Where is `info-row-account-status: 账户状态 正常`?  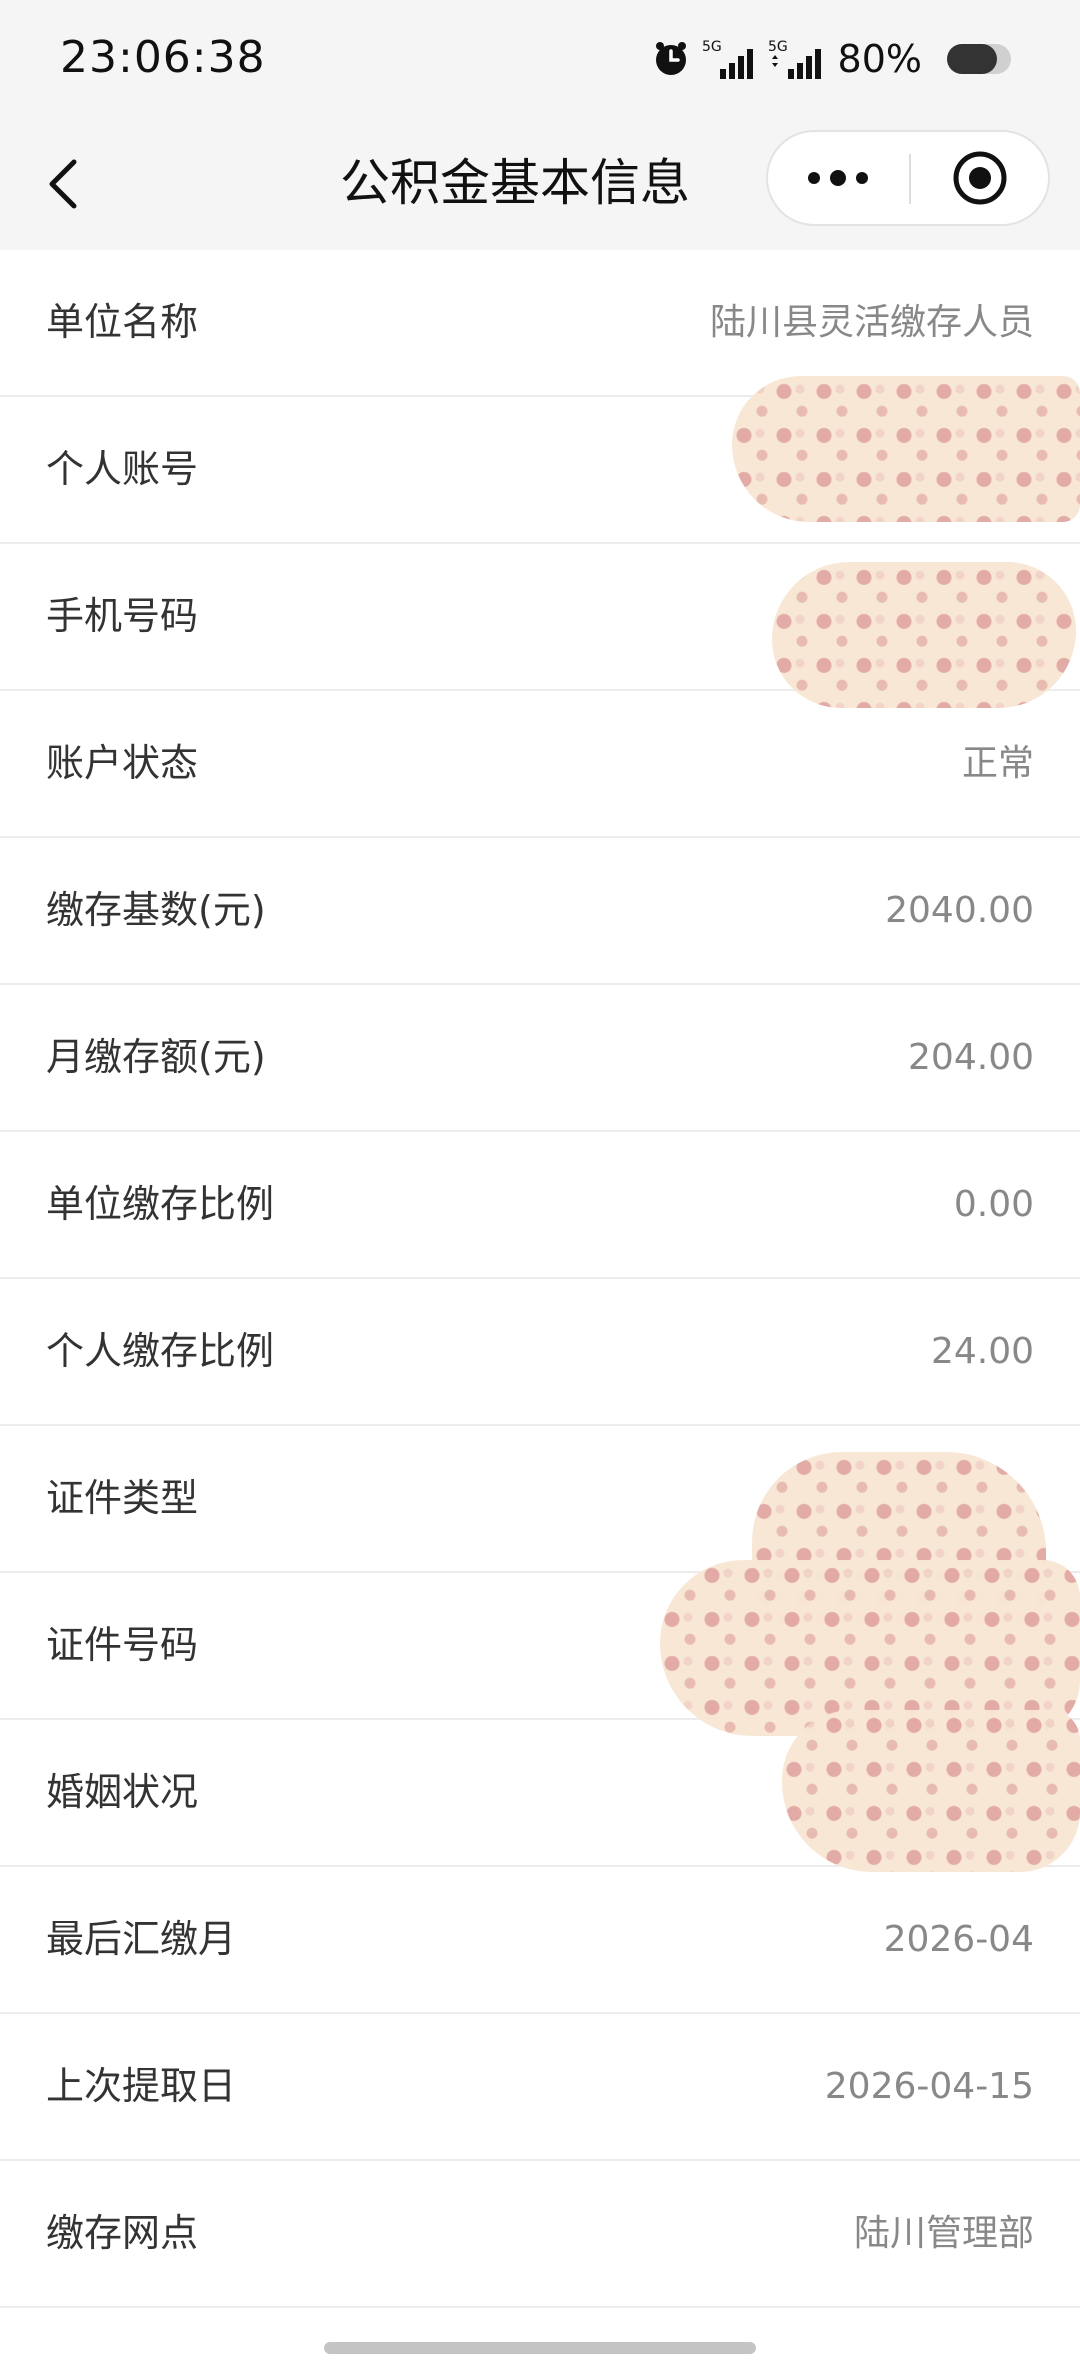 info-row-account-status: 账户状态 正常 is located at coordinates (540, 764).